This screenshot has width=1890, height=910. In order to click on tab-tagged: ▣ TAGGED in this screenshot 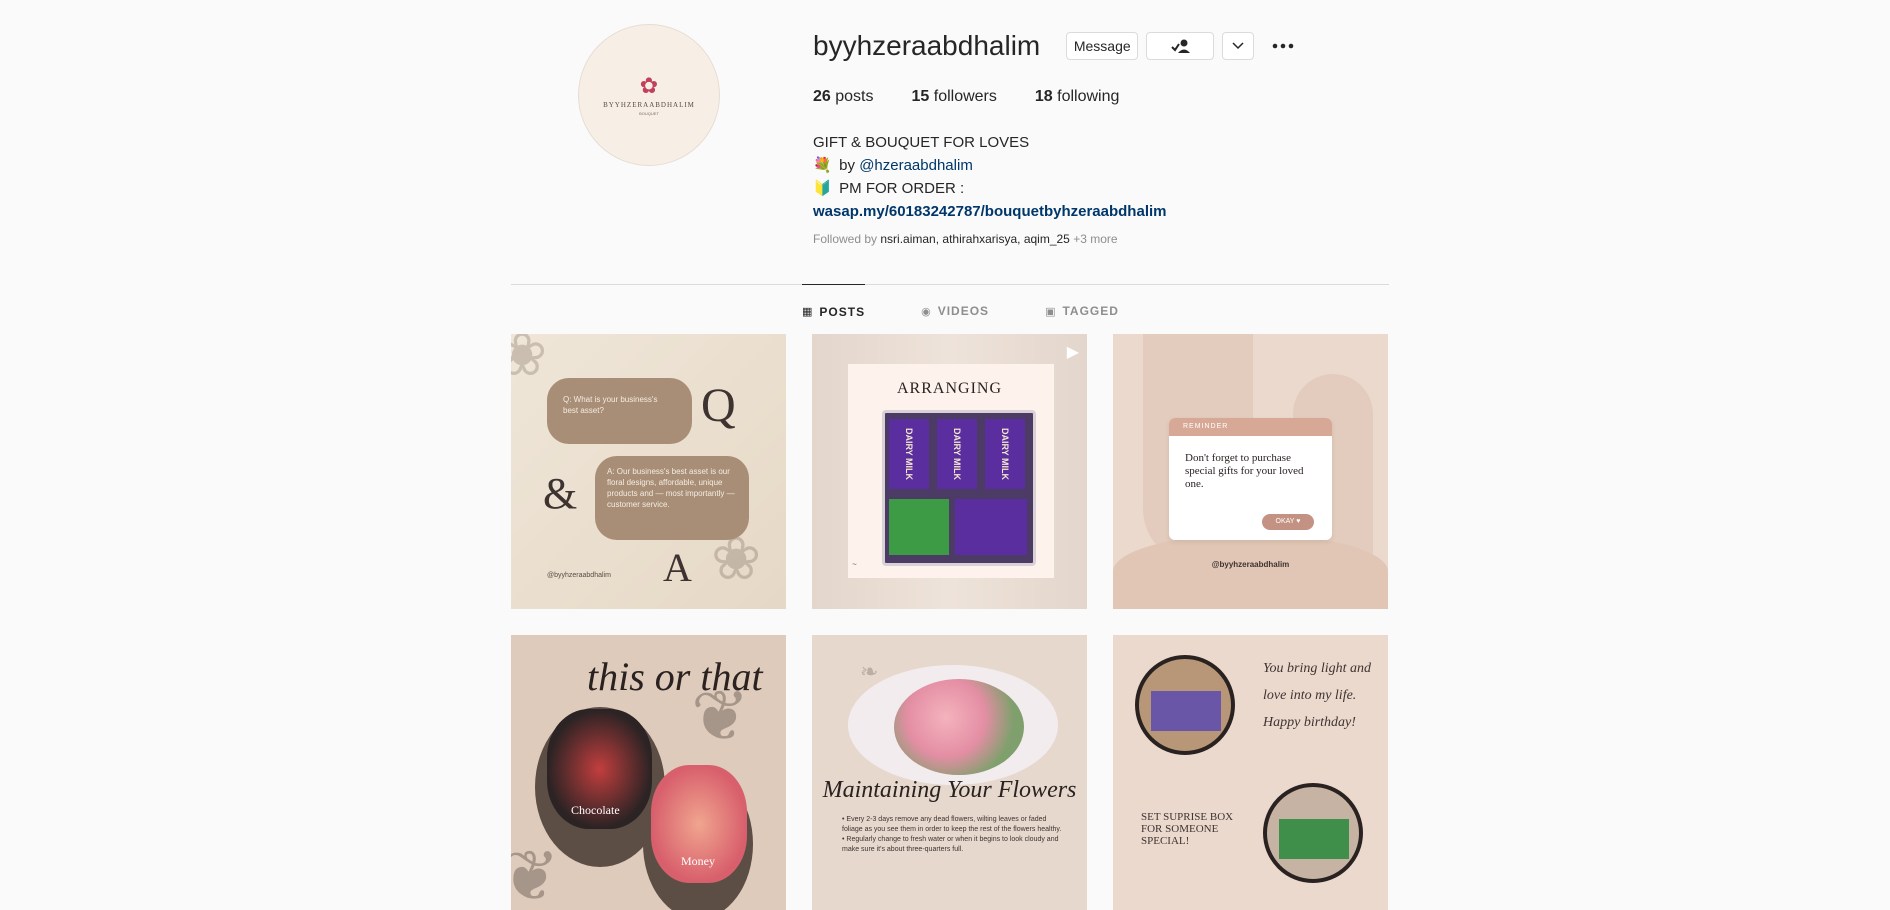, I will do `click(1082, 310)`.